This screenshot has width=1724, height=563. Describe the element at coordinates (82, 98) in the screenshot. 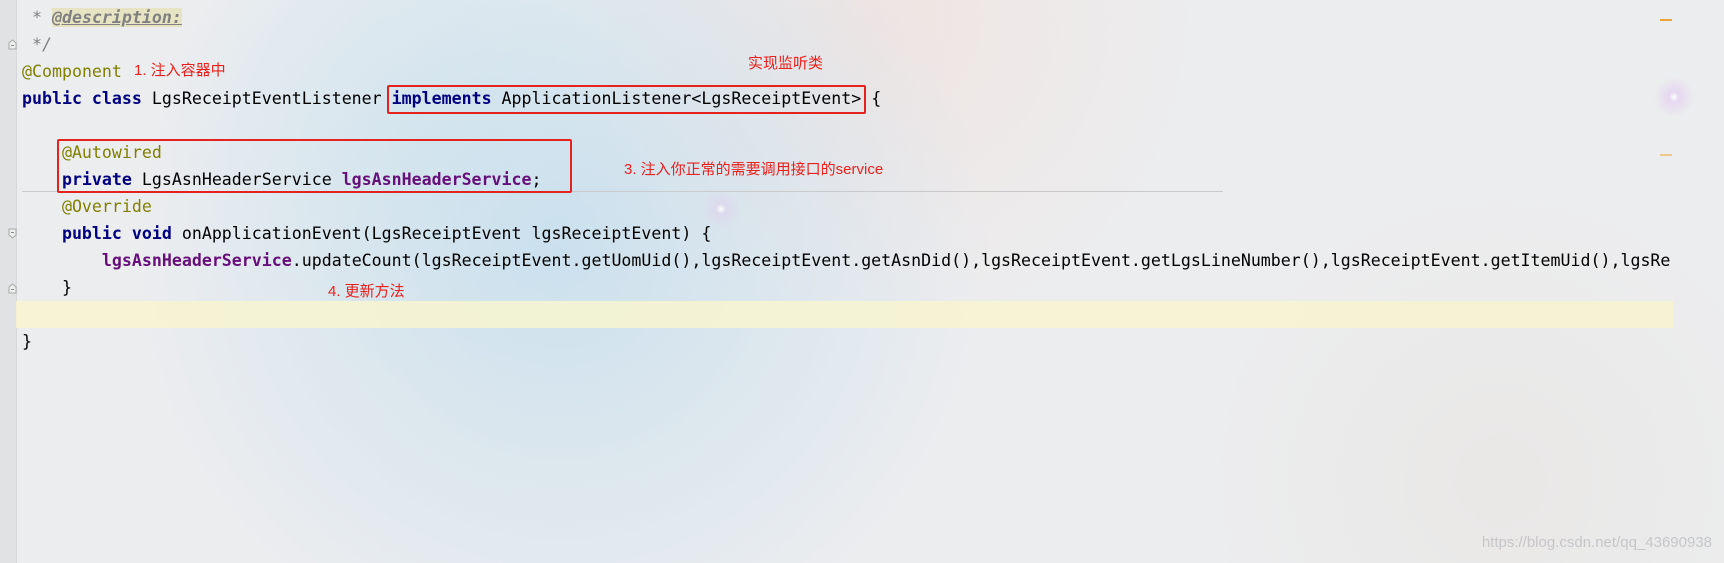

I see `keyword: public class` at that location.